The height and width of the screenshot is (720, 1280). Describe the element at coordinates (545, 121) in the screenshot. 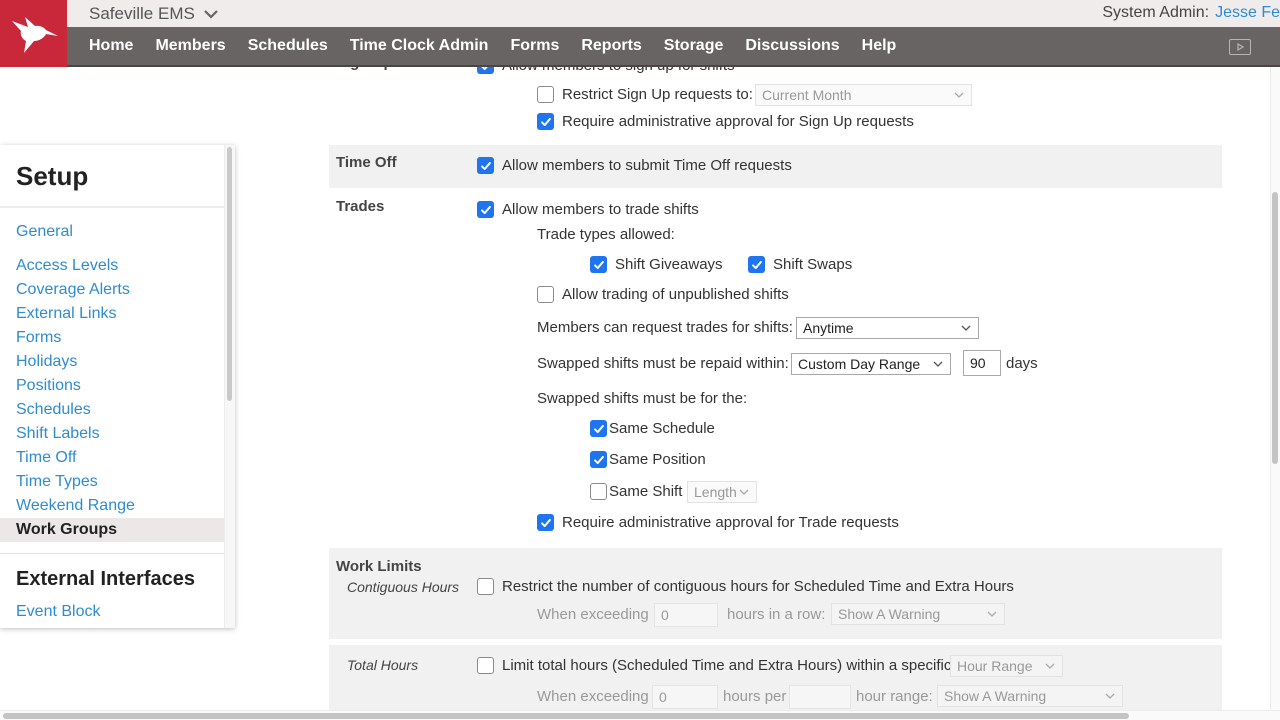

I see `sign-up-approval-checkbox` at that location.